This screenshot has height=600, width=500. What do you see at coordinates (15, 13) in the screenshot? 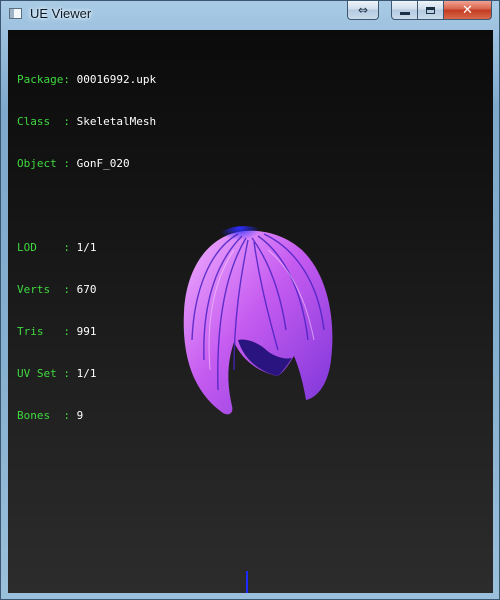
I see `app-window-icon` at bounding box center [15, 13].